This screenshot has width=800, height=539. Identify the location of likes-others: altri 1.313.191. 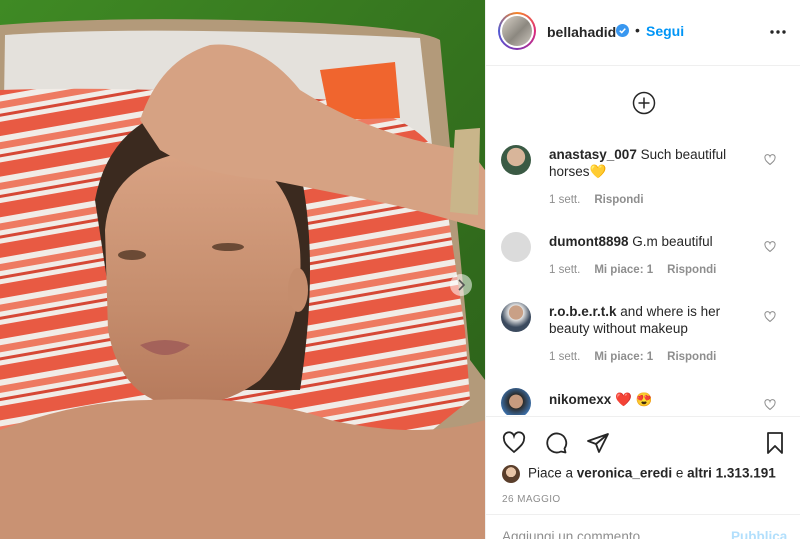
(731, 473).